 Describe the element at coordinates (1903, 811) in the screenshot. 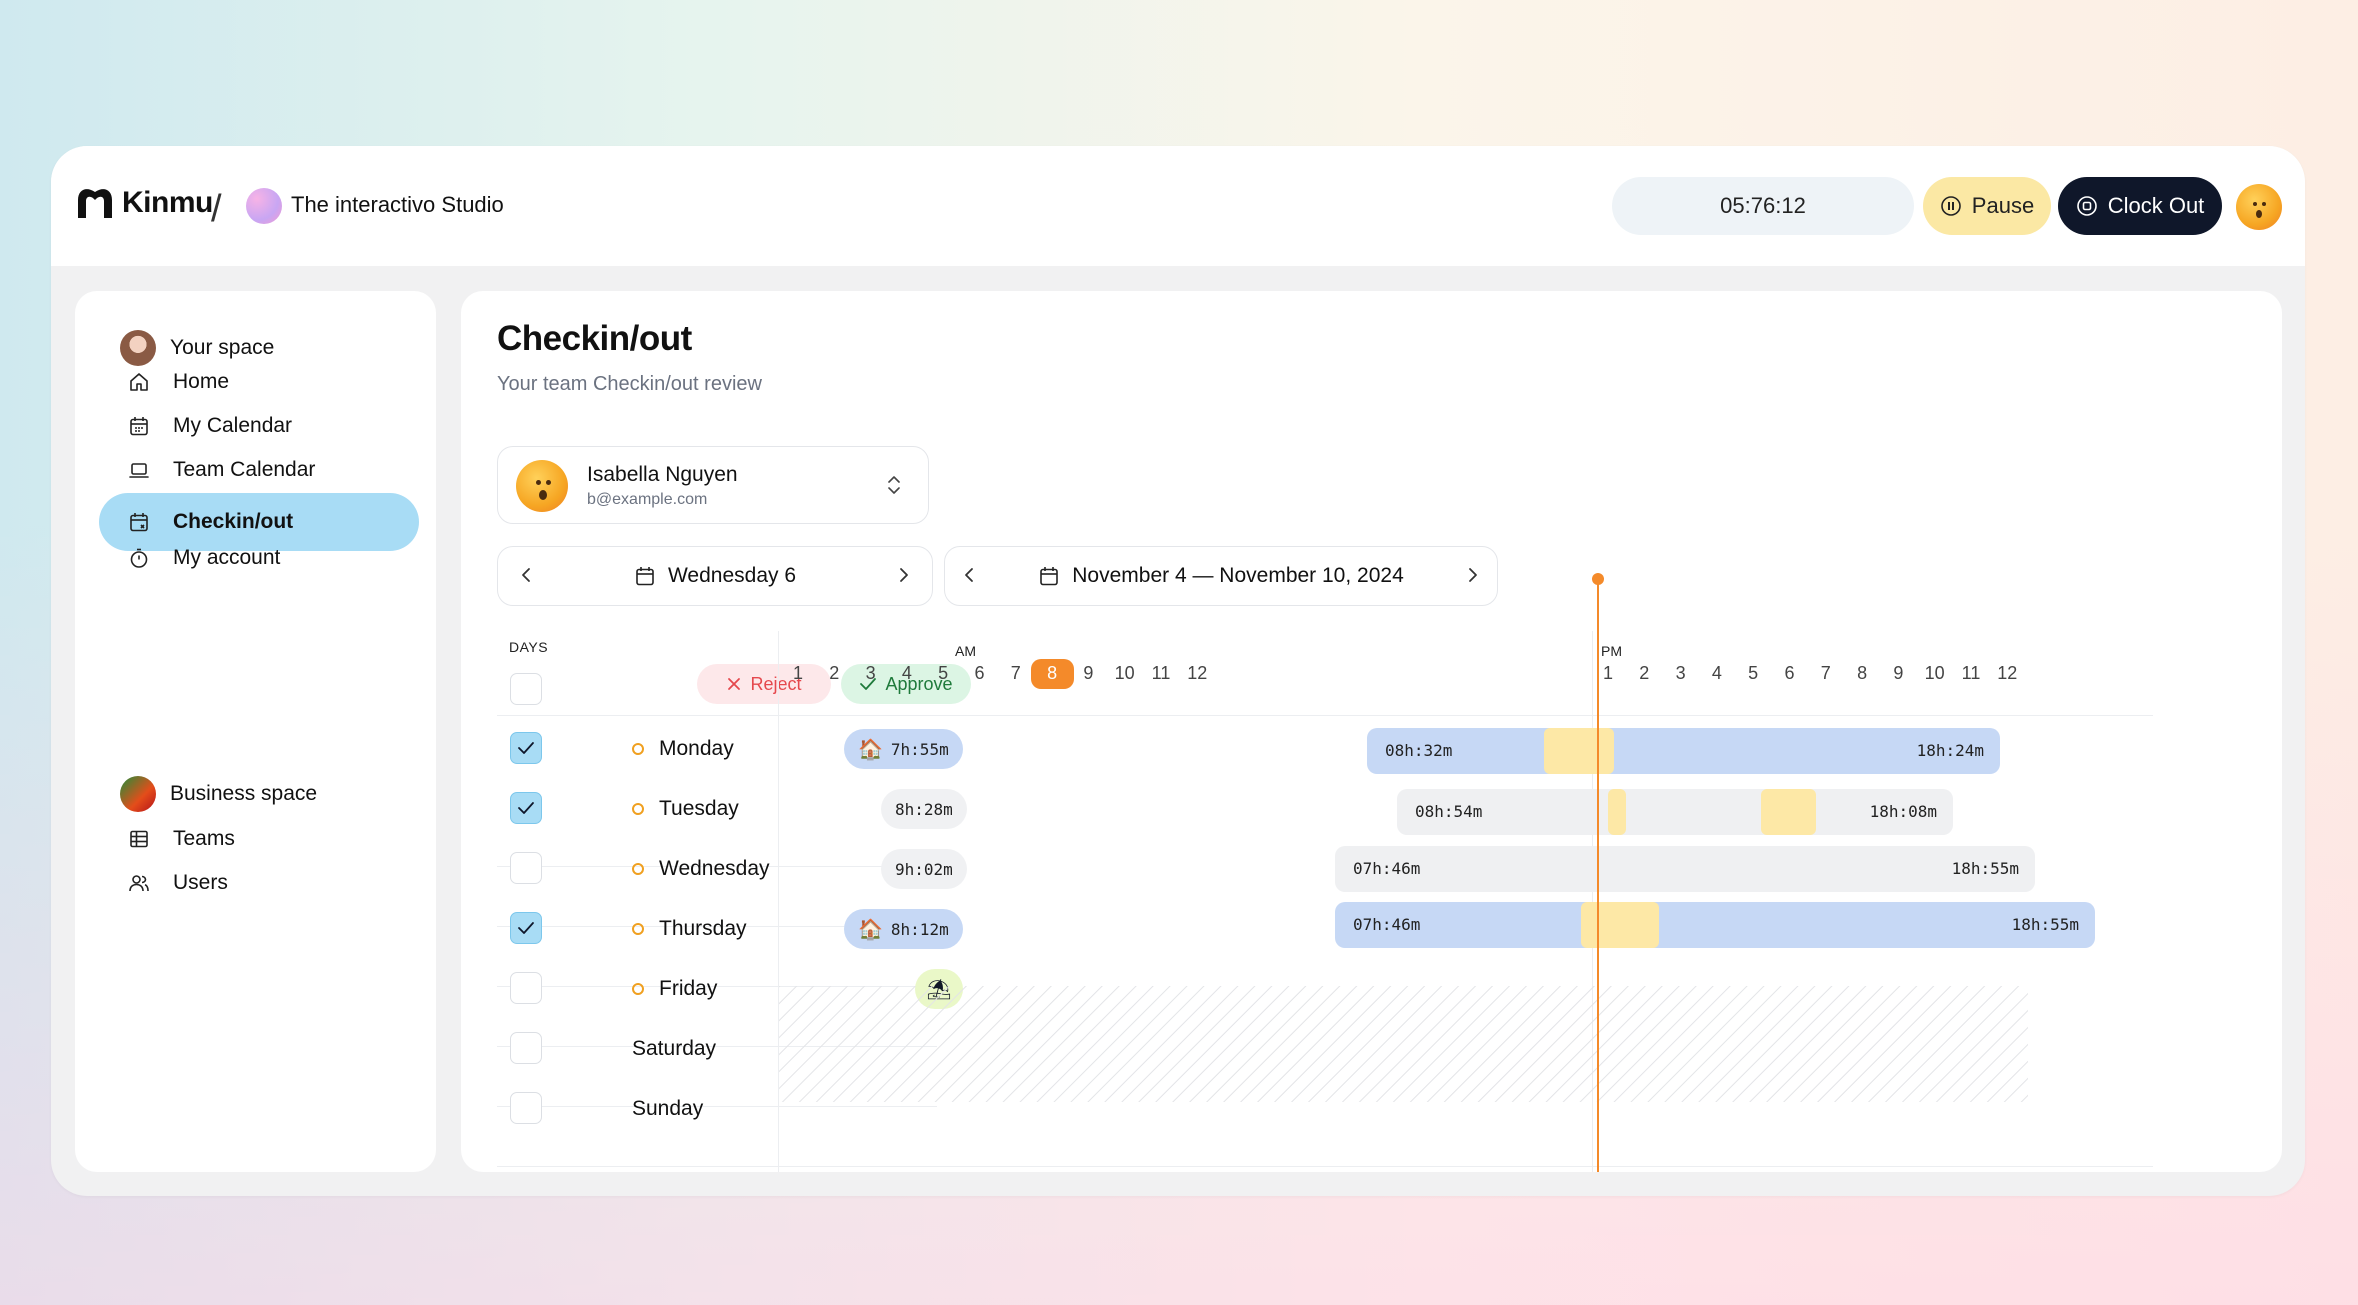

I see `checkout-time: 18h:08m` at that location.